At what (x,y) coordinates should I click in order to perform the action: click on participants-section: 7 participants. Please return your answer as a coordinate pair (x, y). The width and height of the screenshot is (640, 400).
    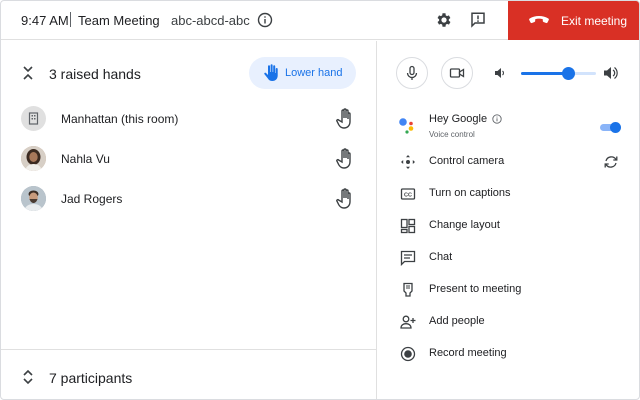
    Looking at the image, I should click on (188, 374).